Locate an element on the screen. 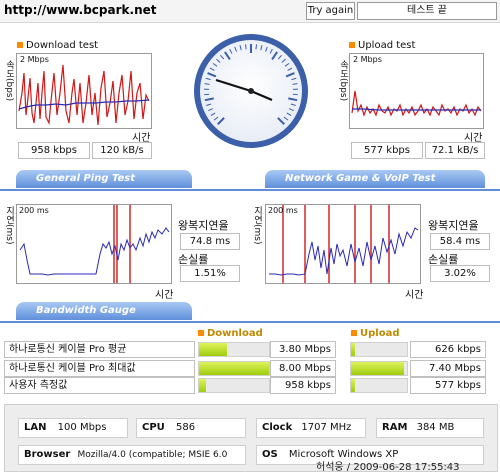 Image resolution: width=500 pixels, height=475 pixels. ping1-rtt-label: 왕복지연율 is located at coordinates (203, 225).